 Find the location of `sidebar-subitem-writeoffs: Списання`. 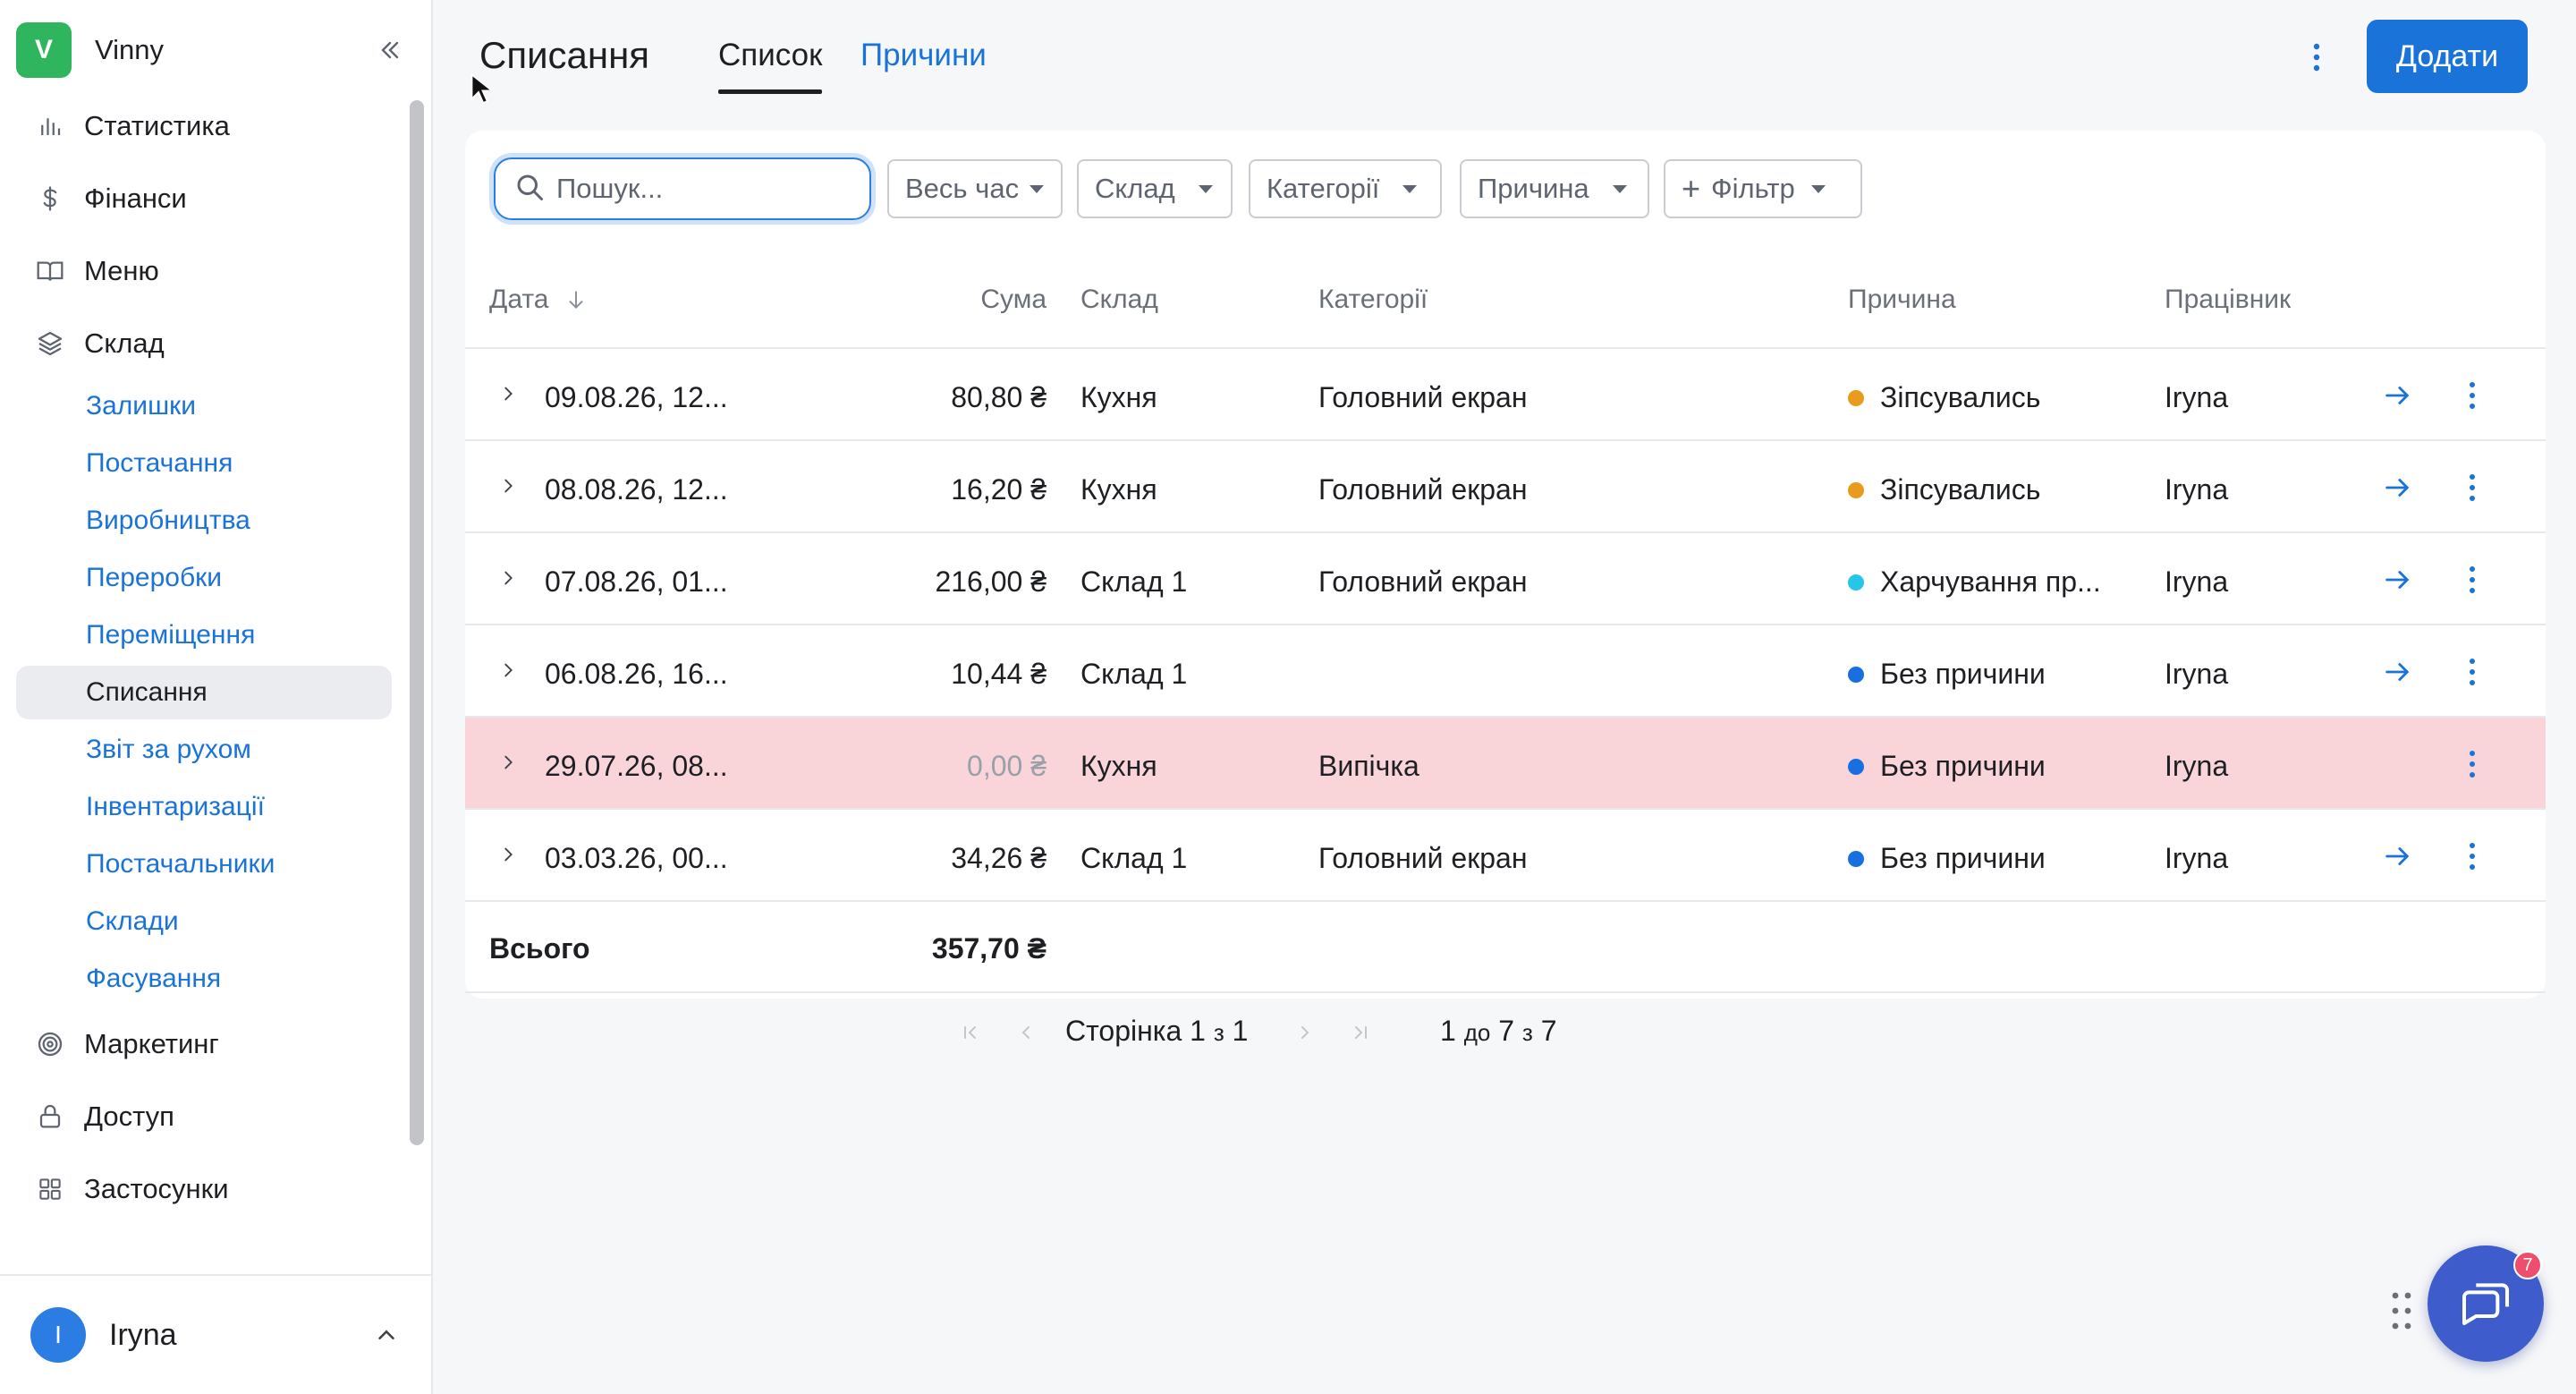

sidebar-subitem-writeoffs: Списання is located at coordinates (204, 692).